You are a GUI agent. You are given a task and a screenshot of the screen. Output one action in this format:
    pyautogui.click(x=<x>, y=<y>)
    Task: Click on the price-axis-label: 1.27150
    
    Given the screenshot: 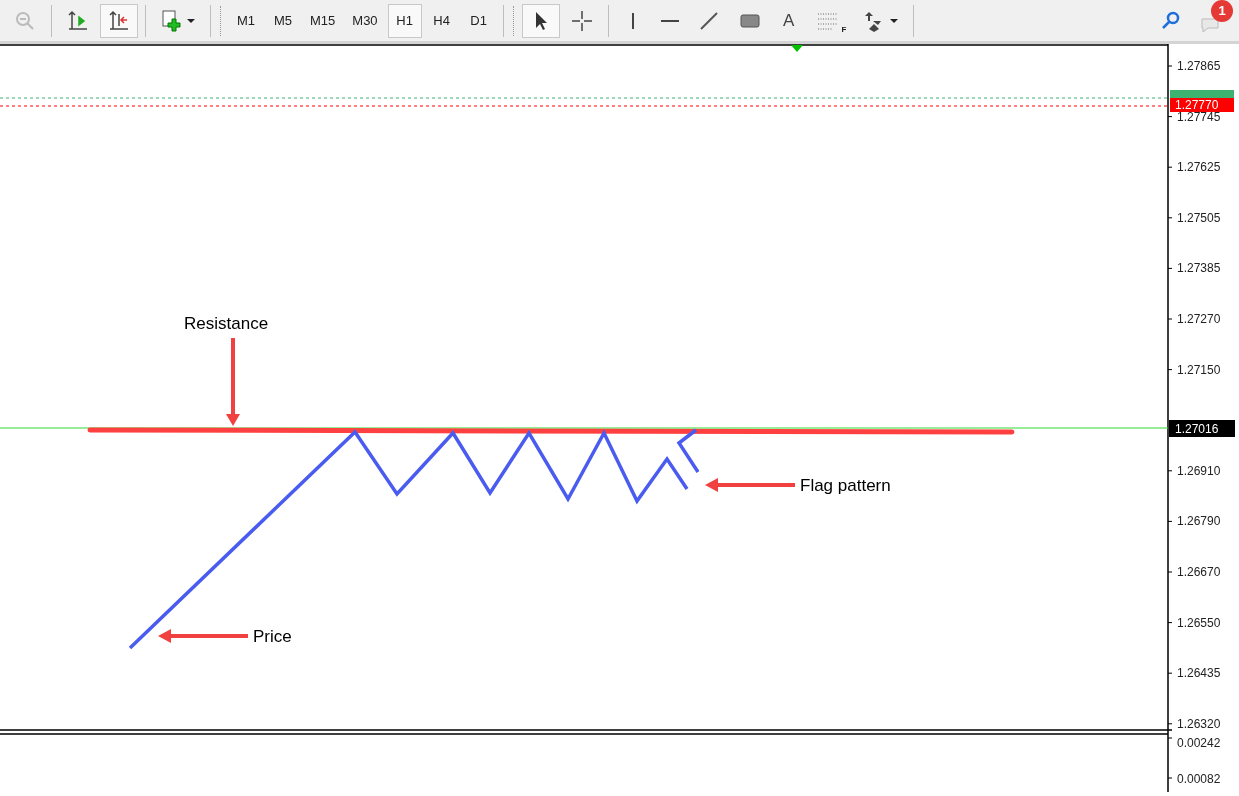 What is the action you would take?
    pyautogui.click(x=1199, y=369)
    